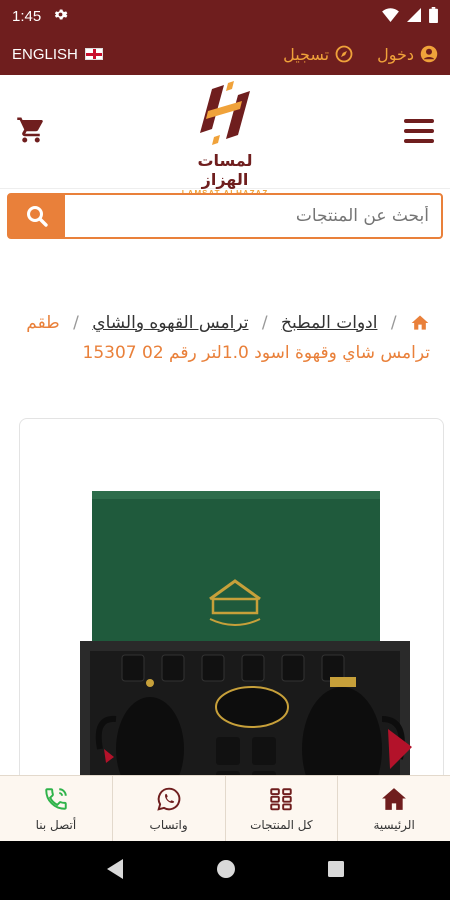 The image size is (450, 900). What do you see at coordinates (170, 323) in the screenshot?
I see `breadcrumb-item-thermos: ترامس القهوه والشاي` at bounding box center [170, 323].